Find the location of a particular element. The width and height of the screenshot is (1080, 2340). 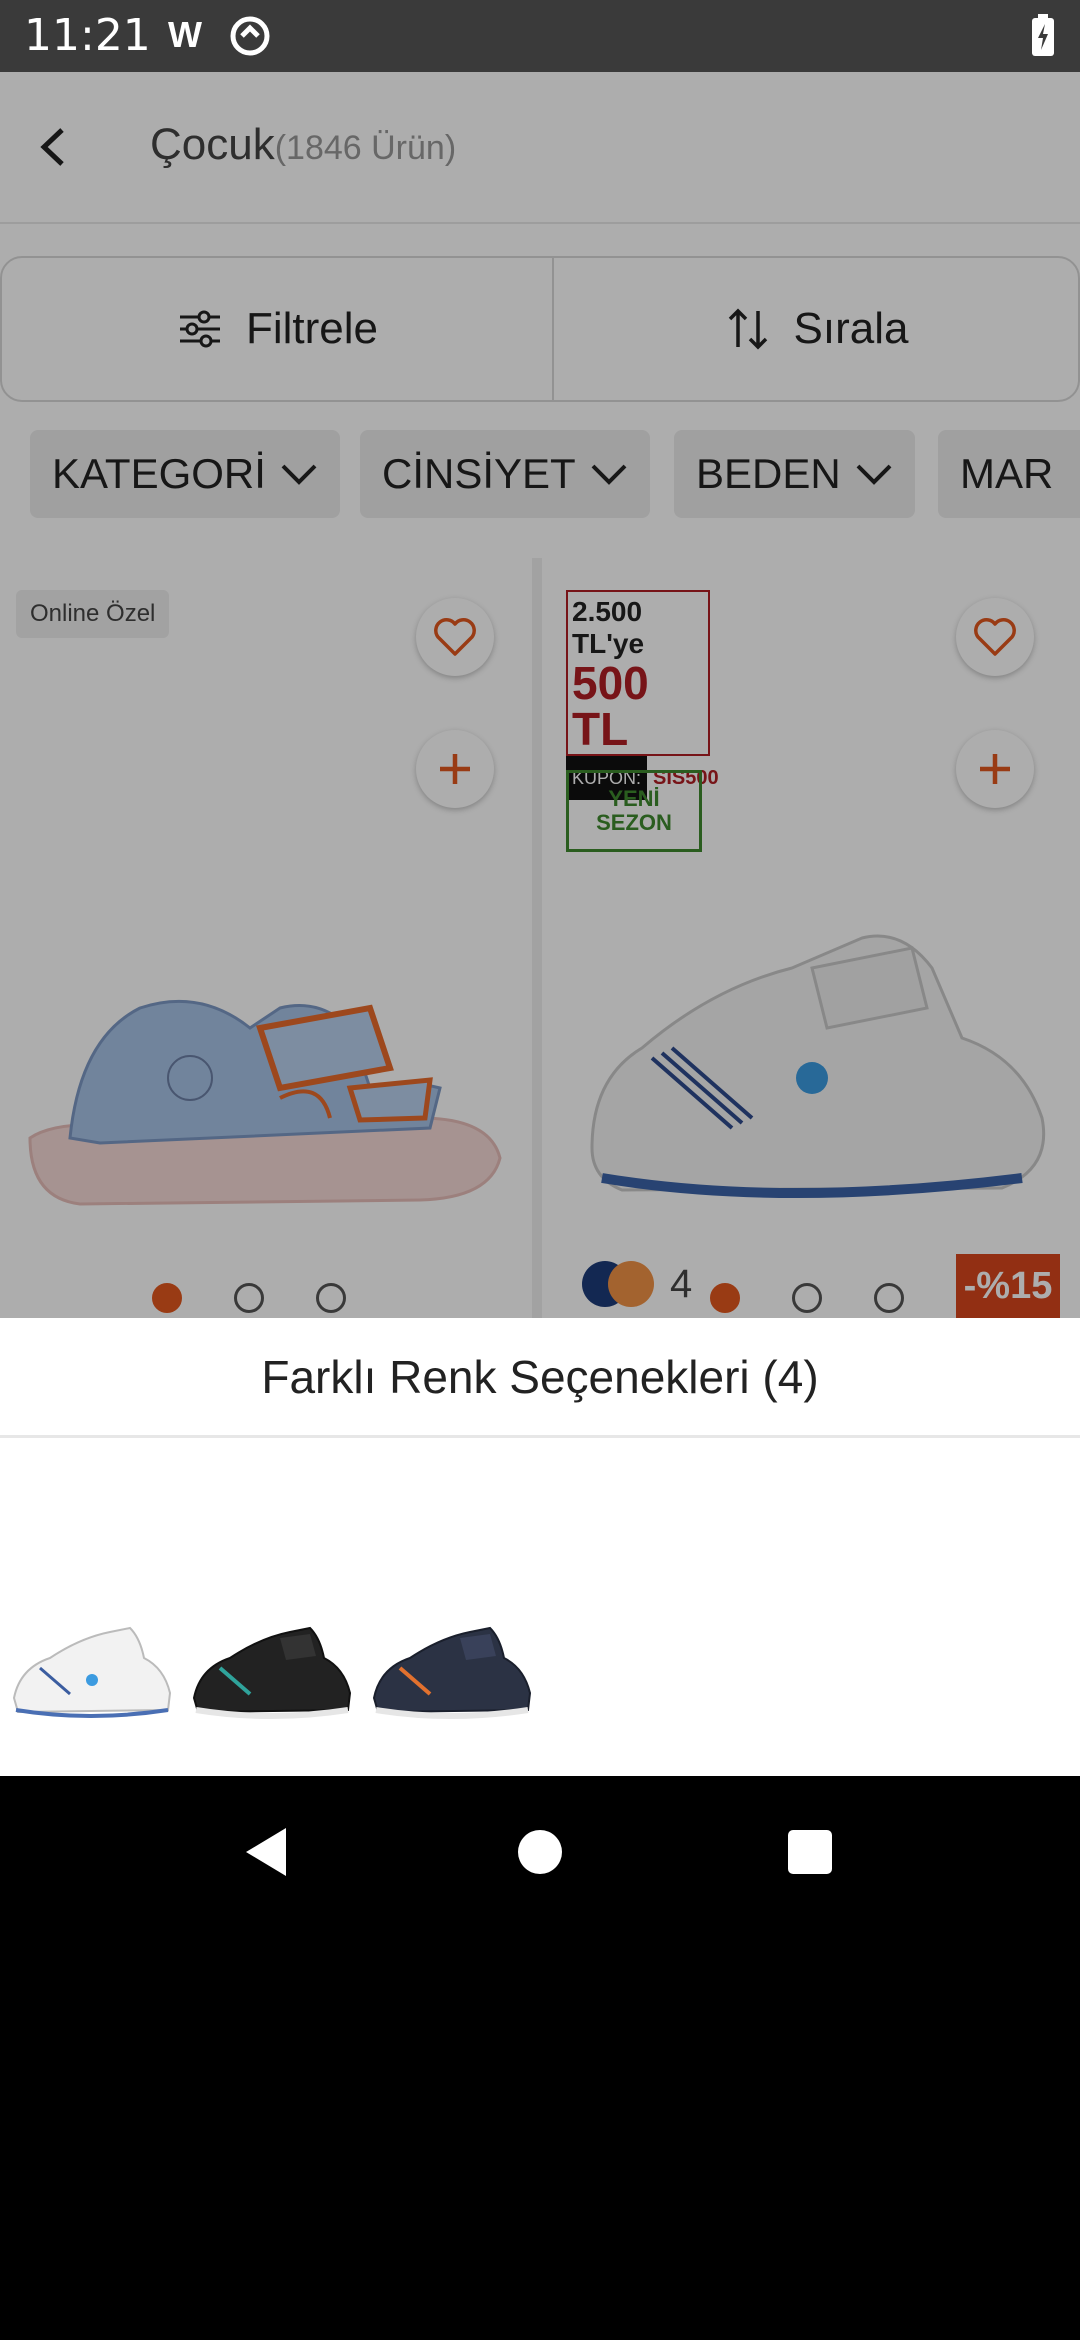

black-sneaker-thumbnail is located at coordinates (272, 1672).